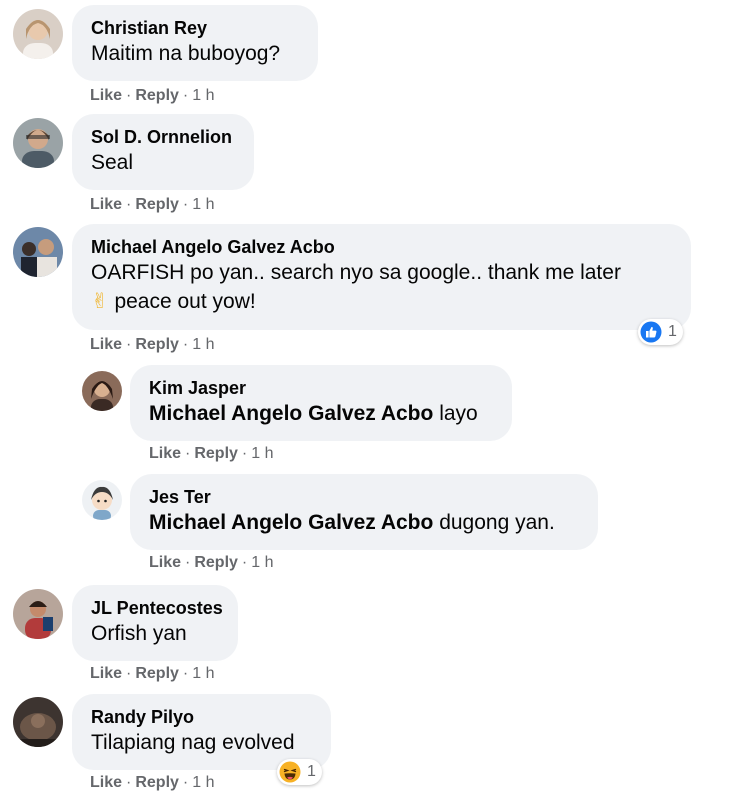 The height and width of the screenshot is (793, 750). What do you see at coordinates (112, 162) in the screenshot?
I see `comment-text: Seal` at bounding box center [112, 162].